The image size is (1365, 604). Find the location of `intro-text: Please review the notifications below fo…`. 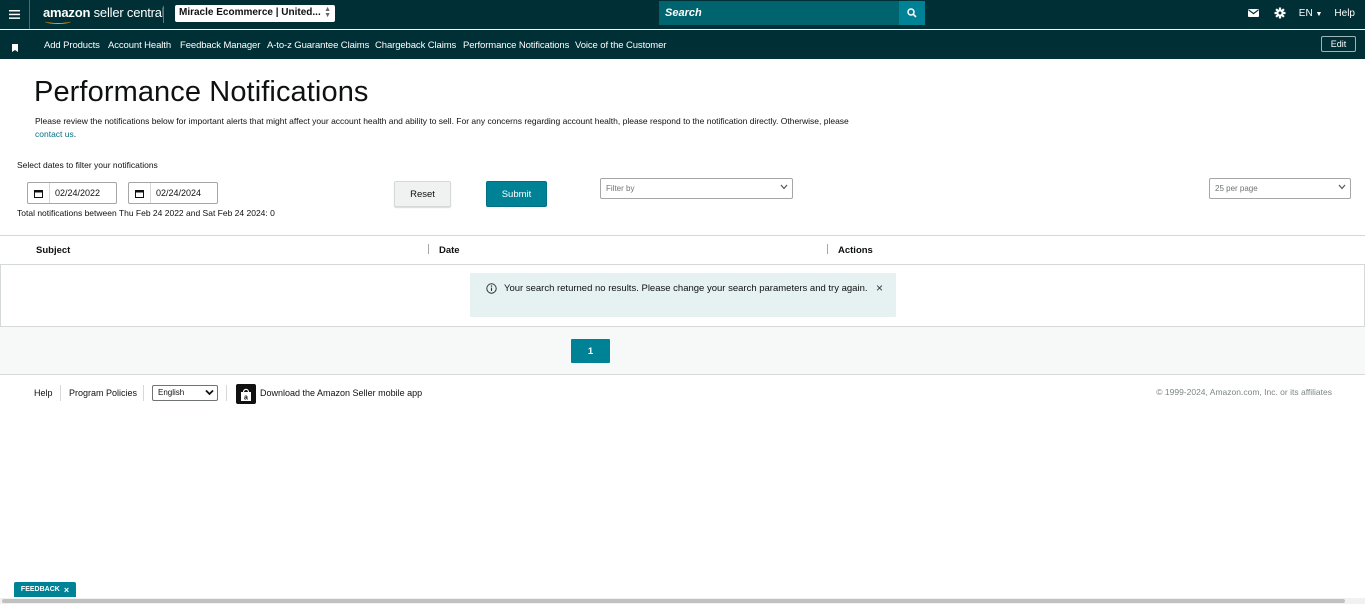

intro-text: Please review the notifications below fo… is located at coordinates (460, 128).